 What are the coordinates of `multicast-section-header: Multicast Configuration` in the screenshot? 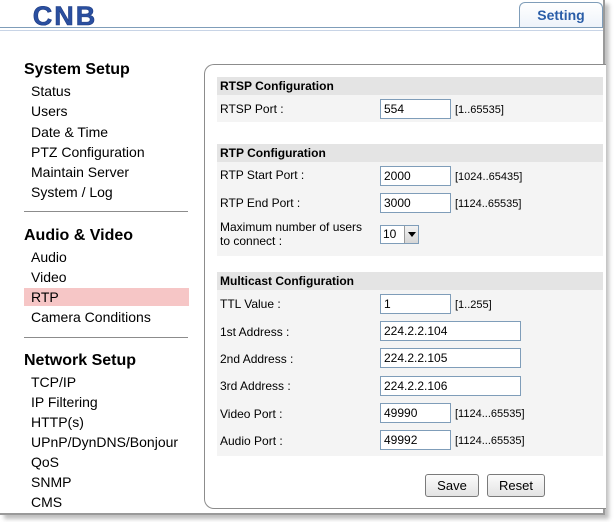 It's located at (410, 281).